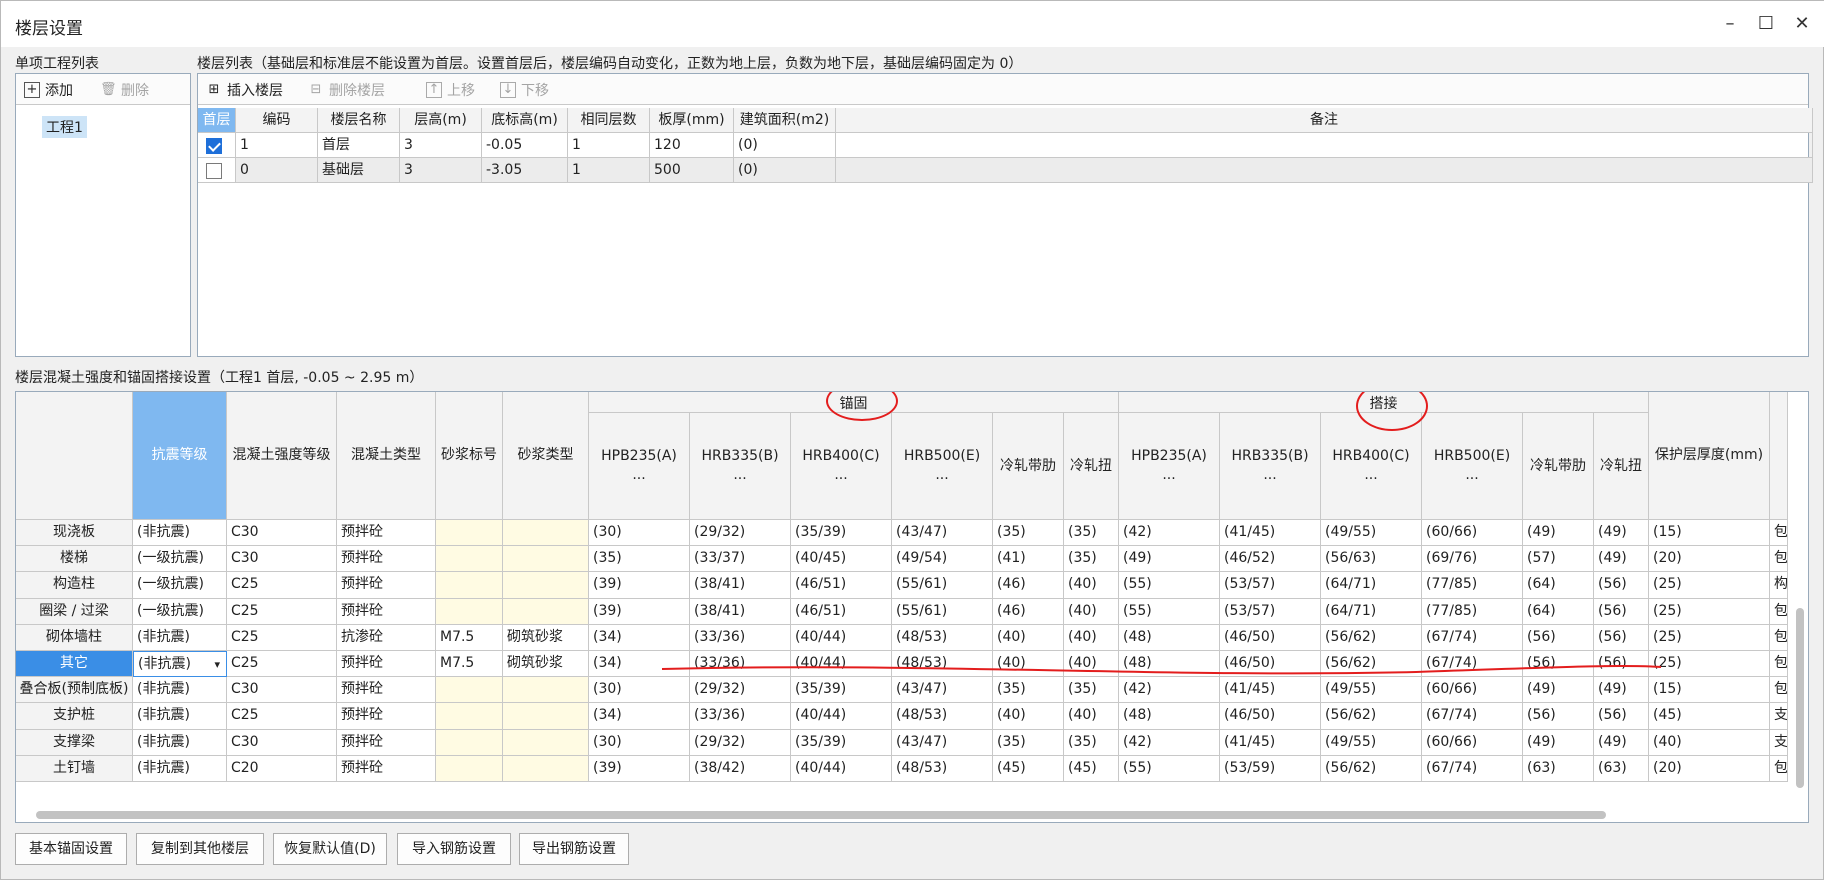 This screenshot has width=1824, height=880. Describe the element at coordinates (692, 145) in the screenshot. I see `floor-cell-thick: 120` at that location.